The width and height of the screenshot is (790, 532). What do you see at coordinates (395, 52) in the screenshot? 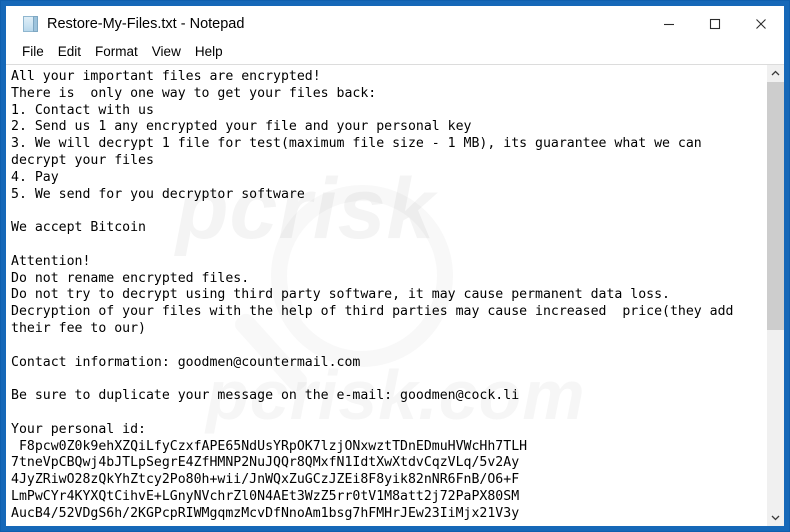
I see `menu-bar: File Edit Format View Help` at bounding box center [395, 52].